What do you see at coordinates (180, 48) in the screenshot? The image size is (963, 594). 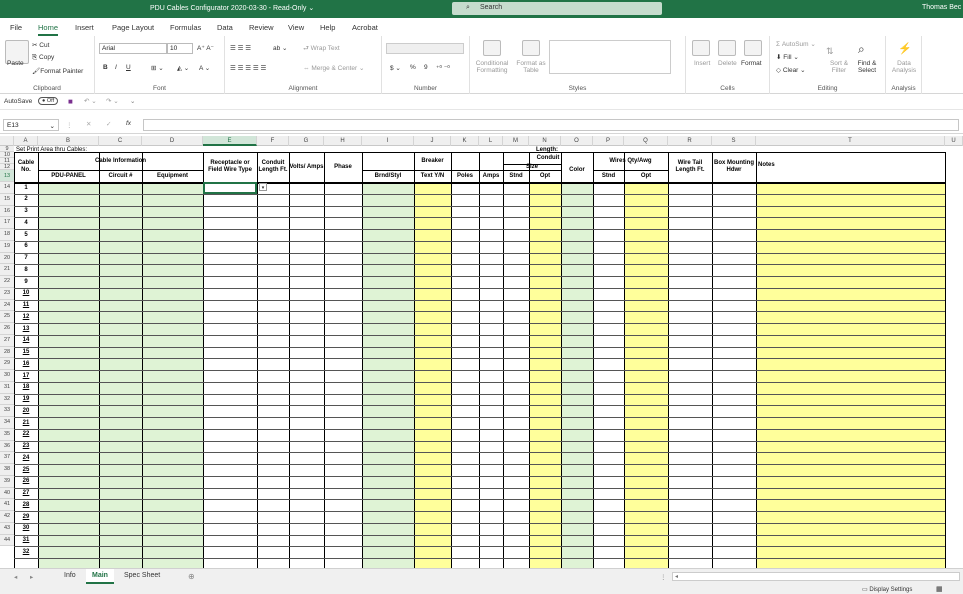 I see `font-size-select: 10` at bounding box center [180, 48].